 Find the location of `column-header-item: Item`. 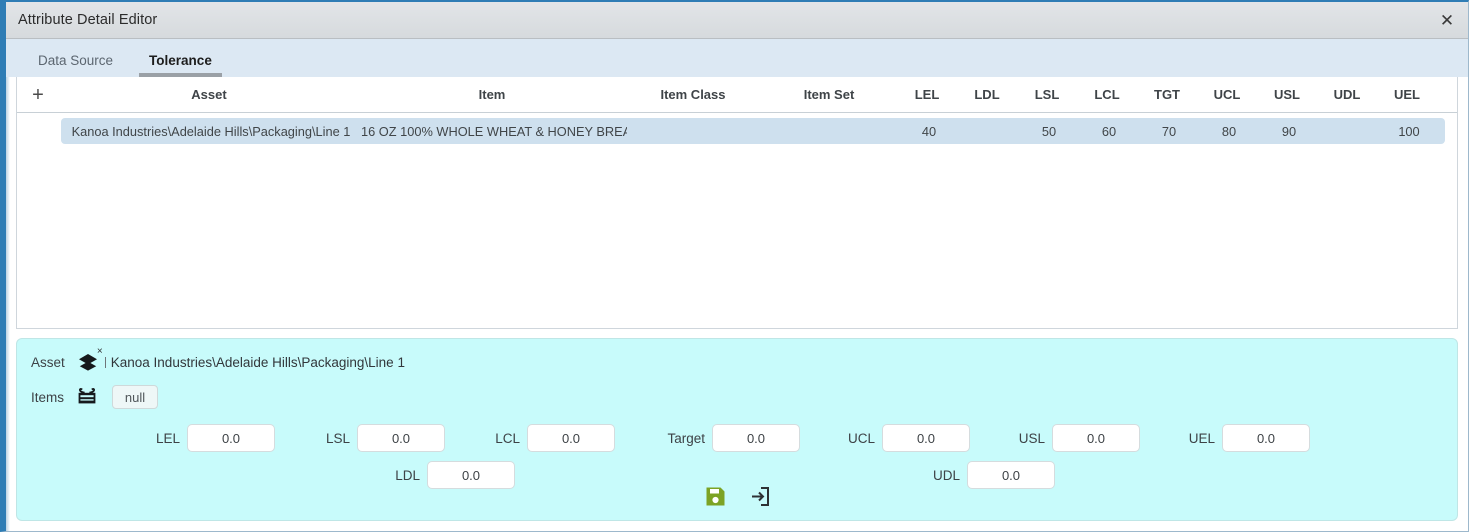

column-header-item: Item is located at coordinates (492, 94).